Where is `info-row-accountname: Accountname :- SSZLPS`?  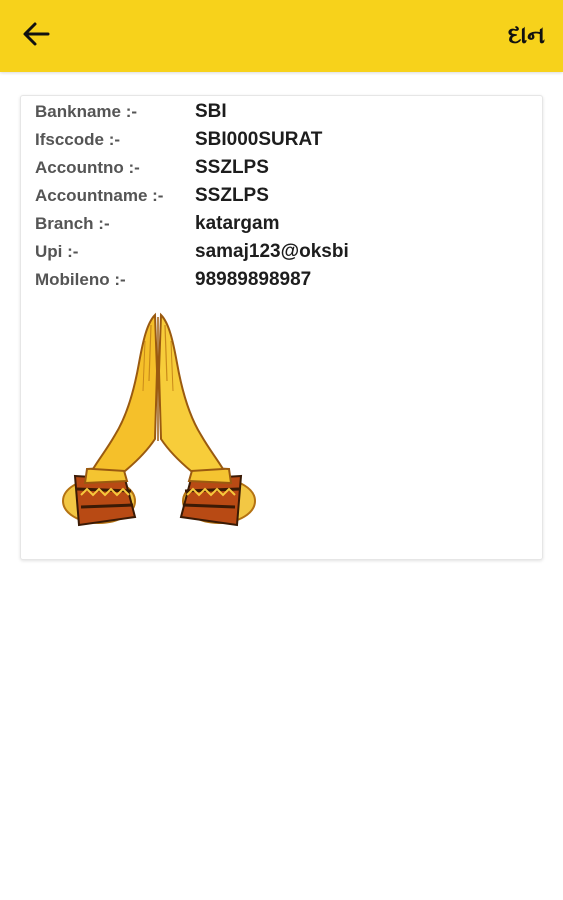
info-row-accountname: Accountname :- SSZLPS is located at coordinates (280, 196).